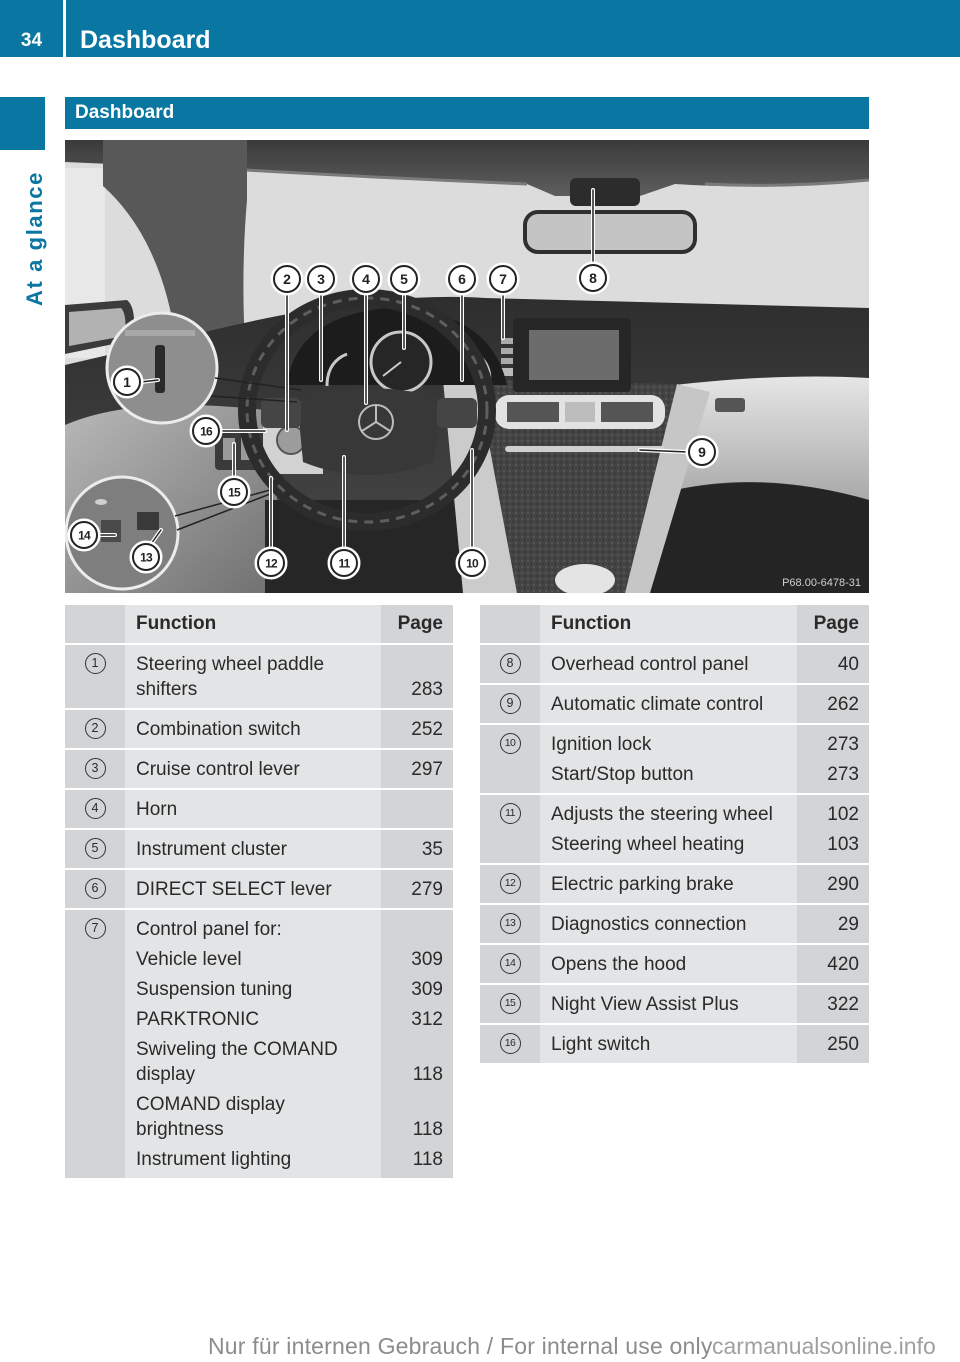 The width and height of the screenshot is (960, 1362). Describe the element at coordinates (157, 809) in the screenshot. I see `function-text: Horn` at that location.